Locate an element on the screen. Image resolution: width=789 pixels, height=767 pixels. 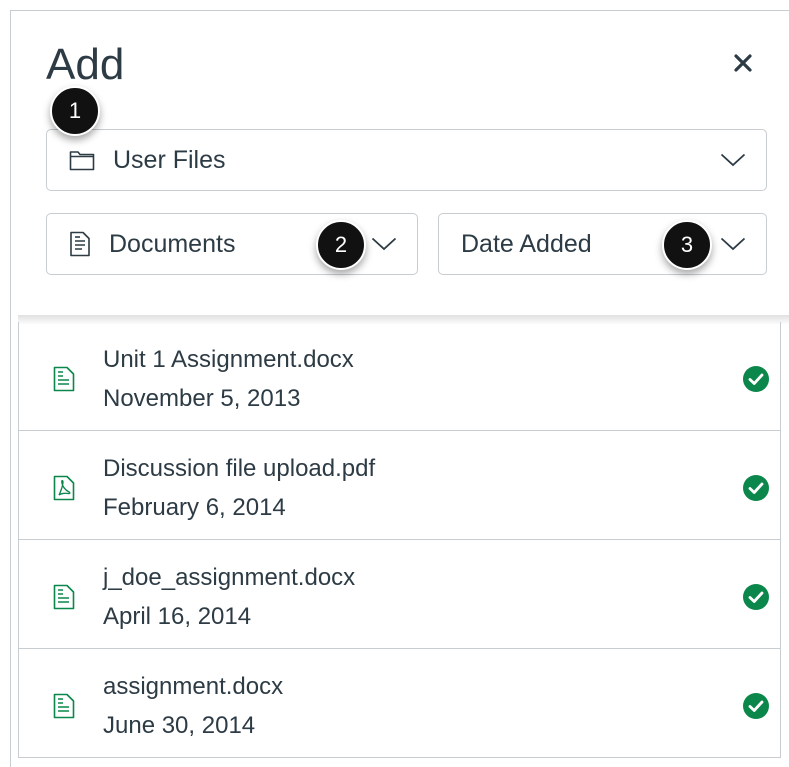
file-list-item: assignment.docx June 30, 2014 is located at coordinates (399, 703).